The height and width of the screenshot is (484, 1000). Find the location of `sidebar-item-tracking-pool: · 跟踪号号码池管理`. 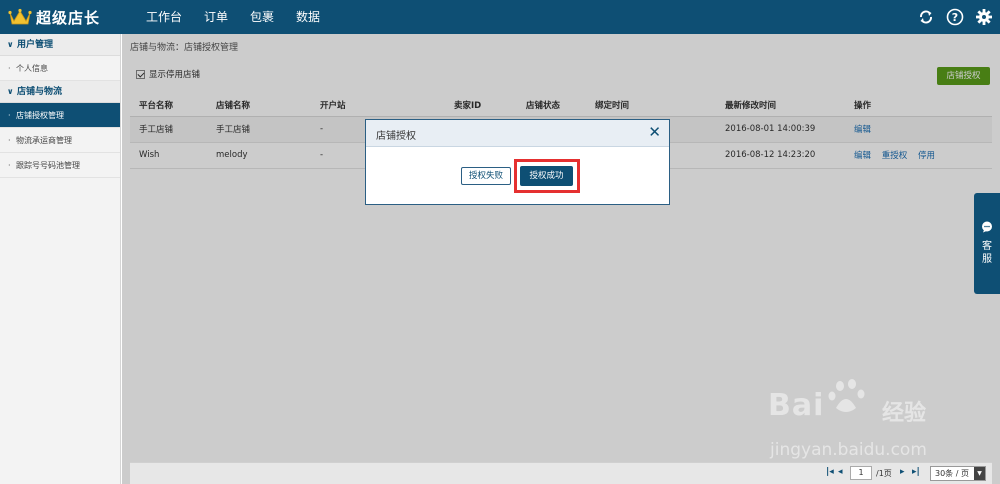

sidebar-item-tracking-pool: · 跟踪号号码池管理 is located at coordinates (60, 165).